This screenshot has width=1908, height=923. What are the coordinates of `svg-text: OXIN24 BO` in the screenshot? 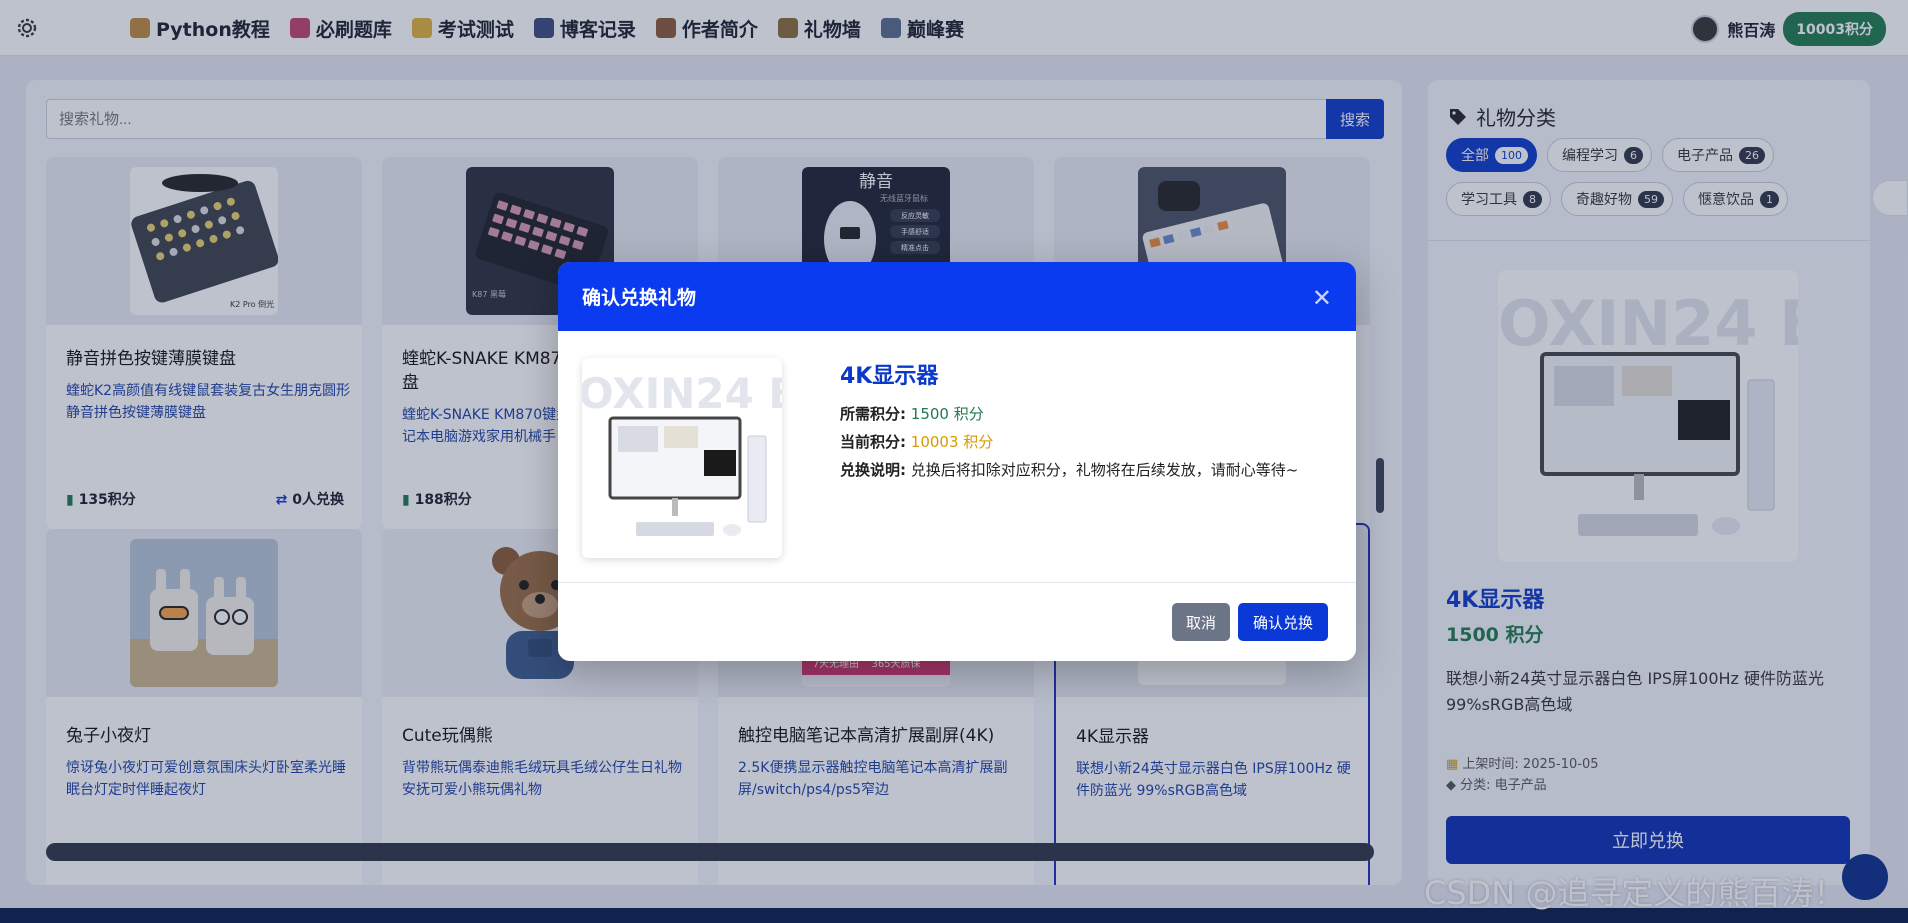 It's located at (682, 393).